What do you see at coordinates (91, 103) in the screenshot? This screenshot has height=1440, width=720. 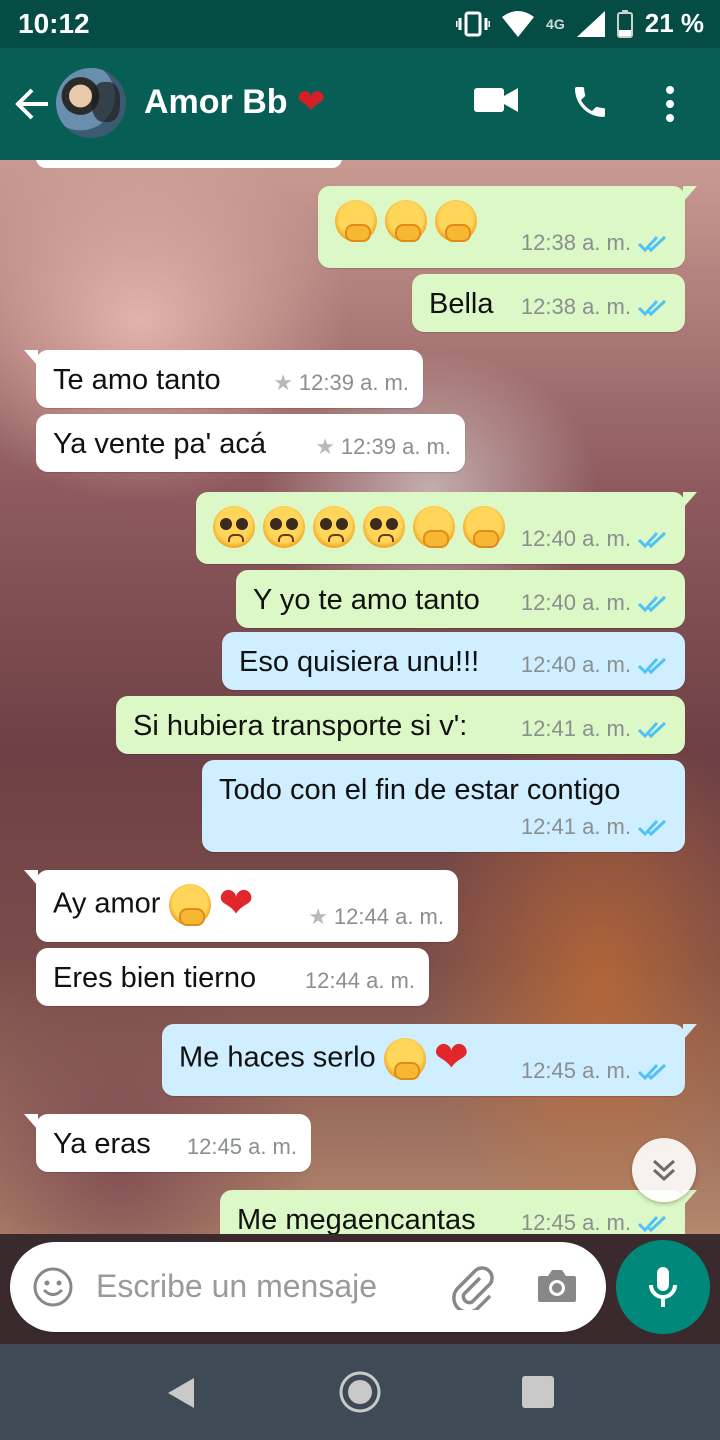 I see `avatar` at bounding box center [91, 103].